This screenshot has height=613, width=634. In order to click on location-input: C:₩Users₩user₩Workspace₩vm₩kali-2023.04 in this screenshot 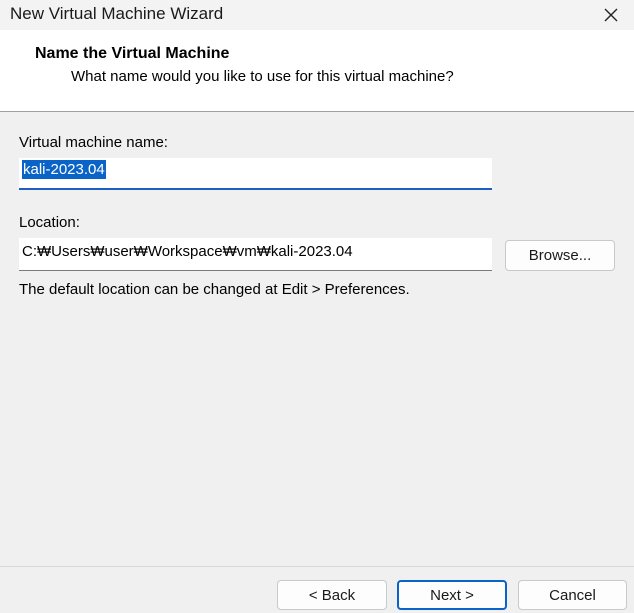, I will do `click(255, 254)`.